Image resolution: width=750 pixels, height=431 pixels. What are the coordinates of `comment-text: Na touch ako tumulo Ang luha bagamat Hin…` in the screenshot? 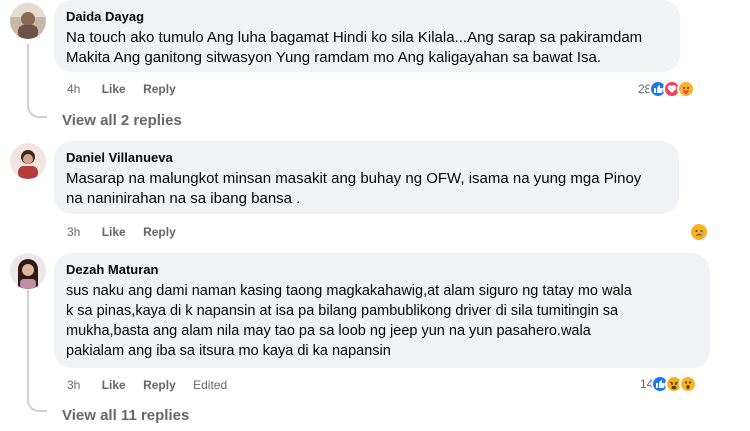 It's located at (367, 48).